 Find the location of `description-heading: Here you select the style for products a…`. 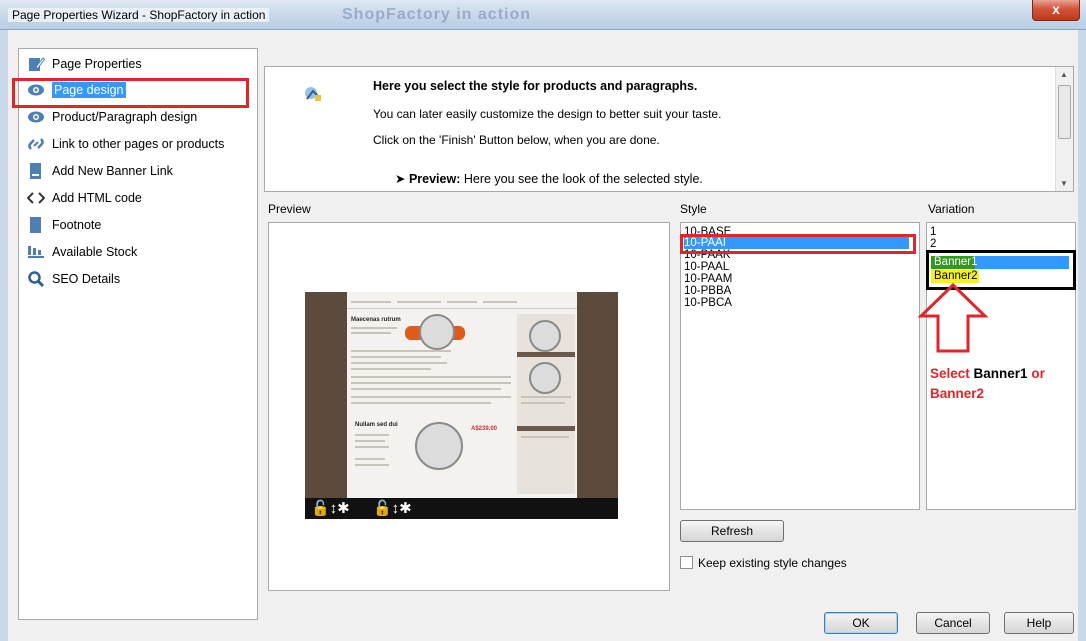

description-heading: Here you select the style for products a… is located at coordinates (535, 86).